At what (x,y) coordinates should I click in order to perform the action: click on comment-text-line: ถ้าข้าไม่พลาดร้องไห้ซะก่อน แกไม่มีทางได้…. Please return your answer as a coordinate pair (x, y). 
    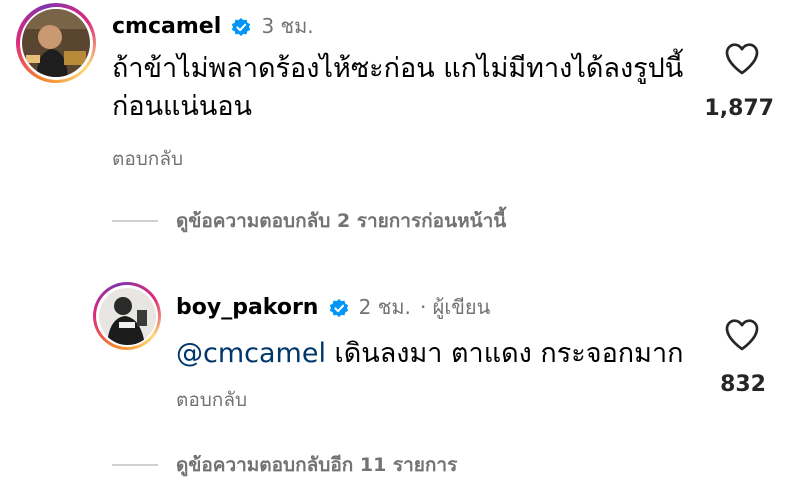
    Looking at the image, I should click on (398, 68).